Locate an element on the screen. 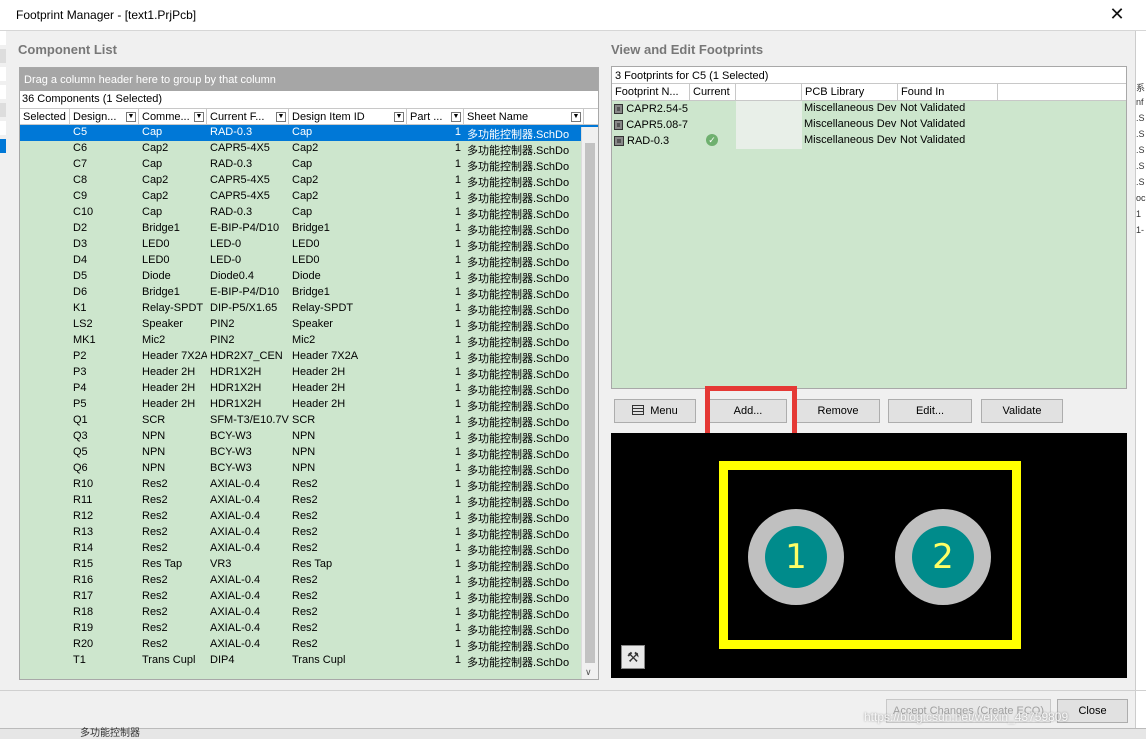  cell-current-footprint: DIP-P5/X1.65 is located at coordinates (244, 308).